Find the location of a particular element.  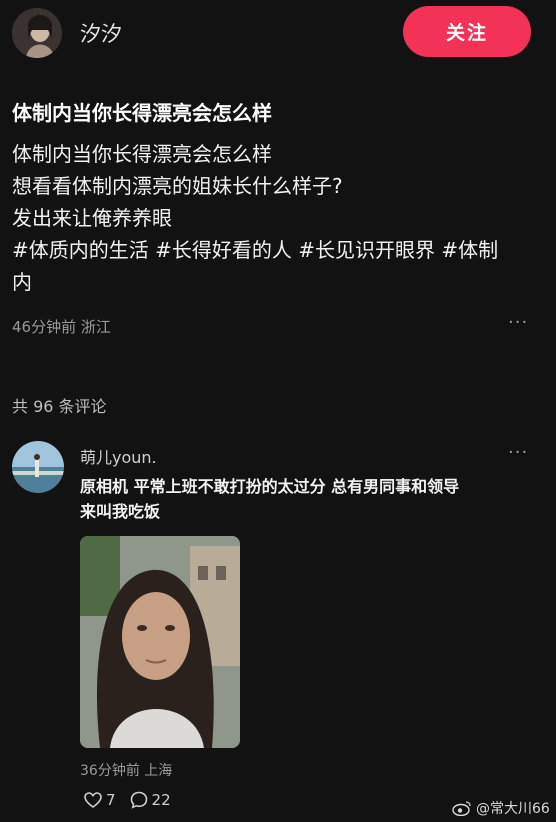

post-meta: 46分钟前 浙江 is located at coordinates (61, 327).